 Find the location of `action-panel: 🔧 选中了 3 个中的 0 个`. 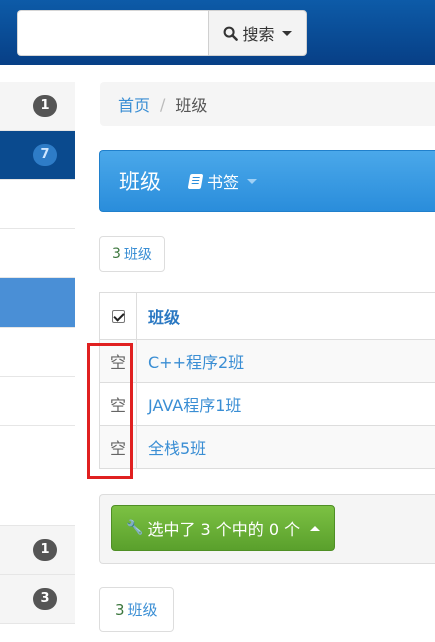

action-panel: 🔧 选中了 3 个中的 0 个 is located at coordinates (267, 529).